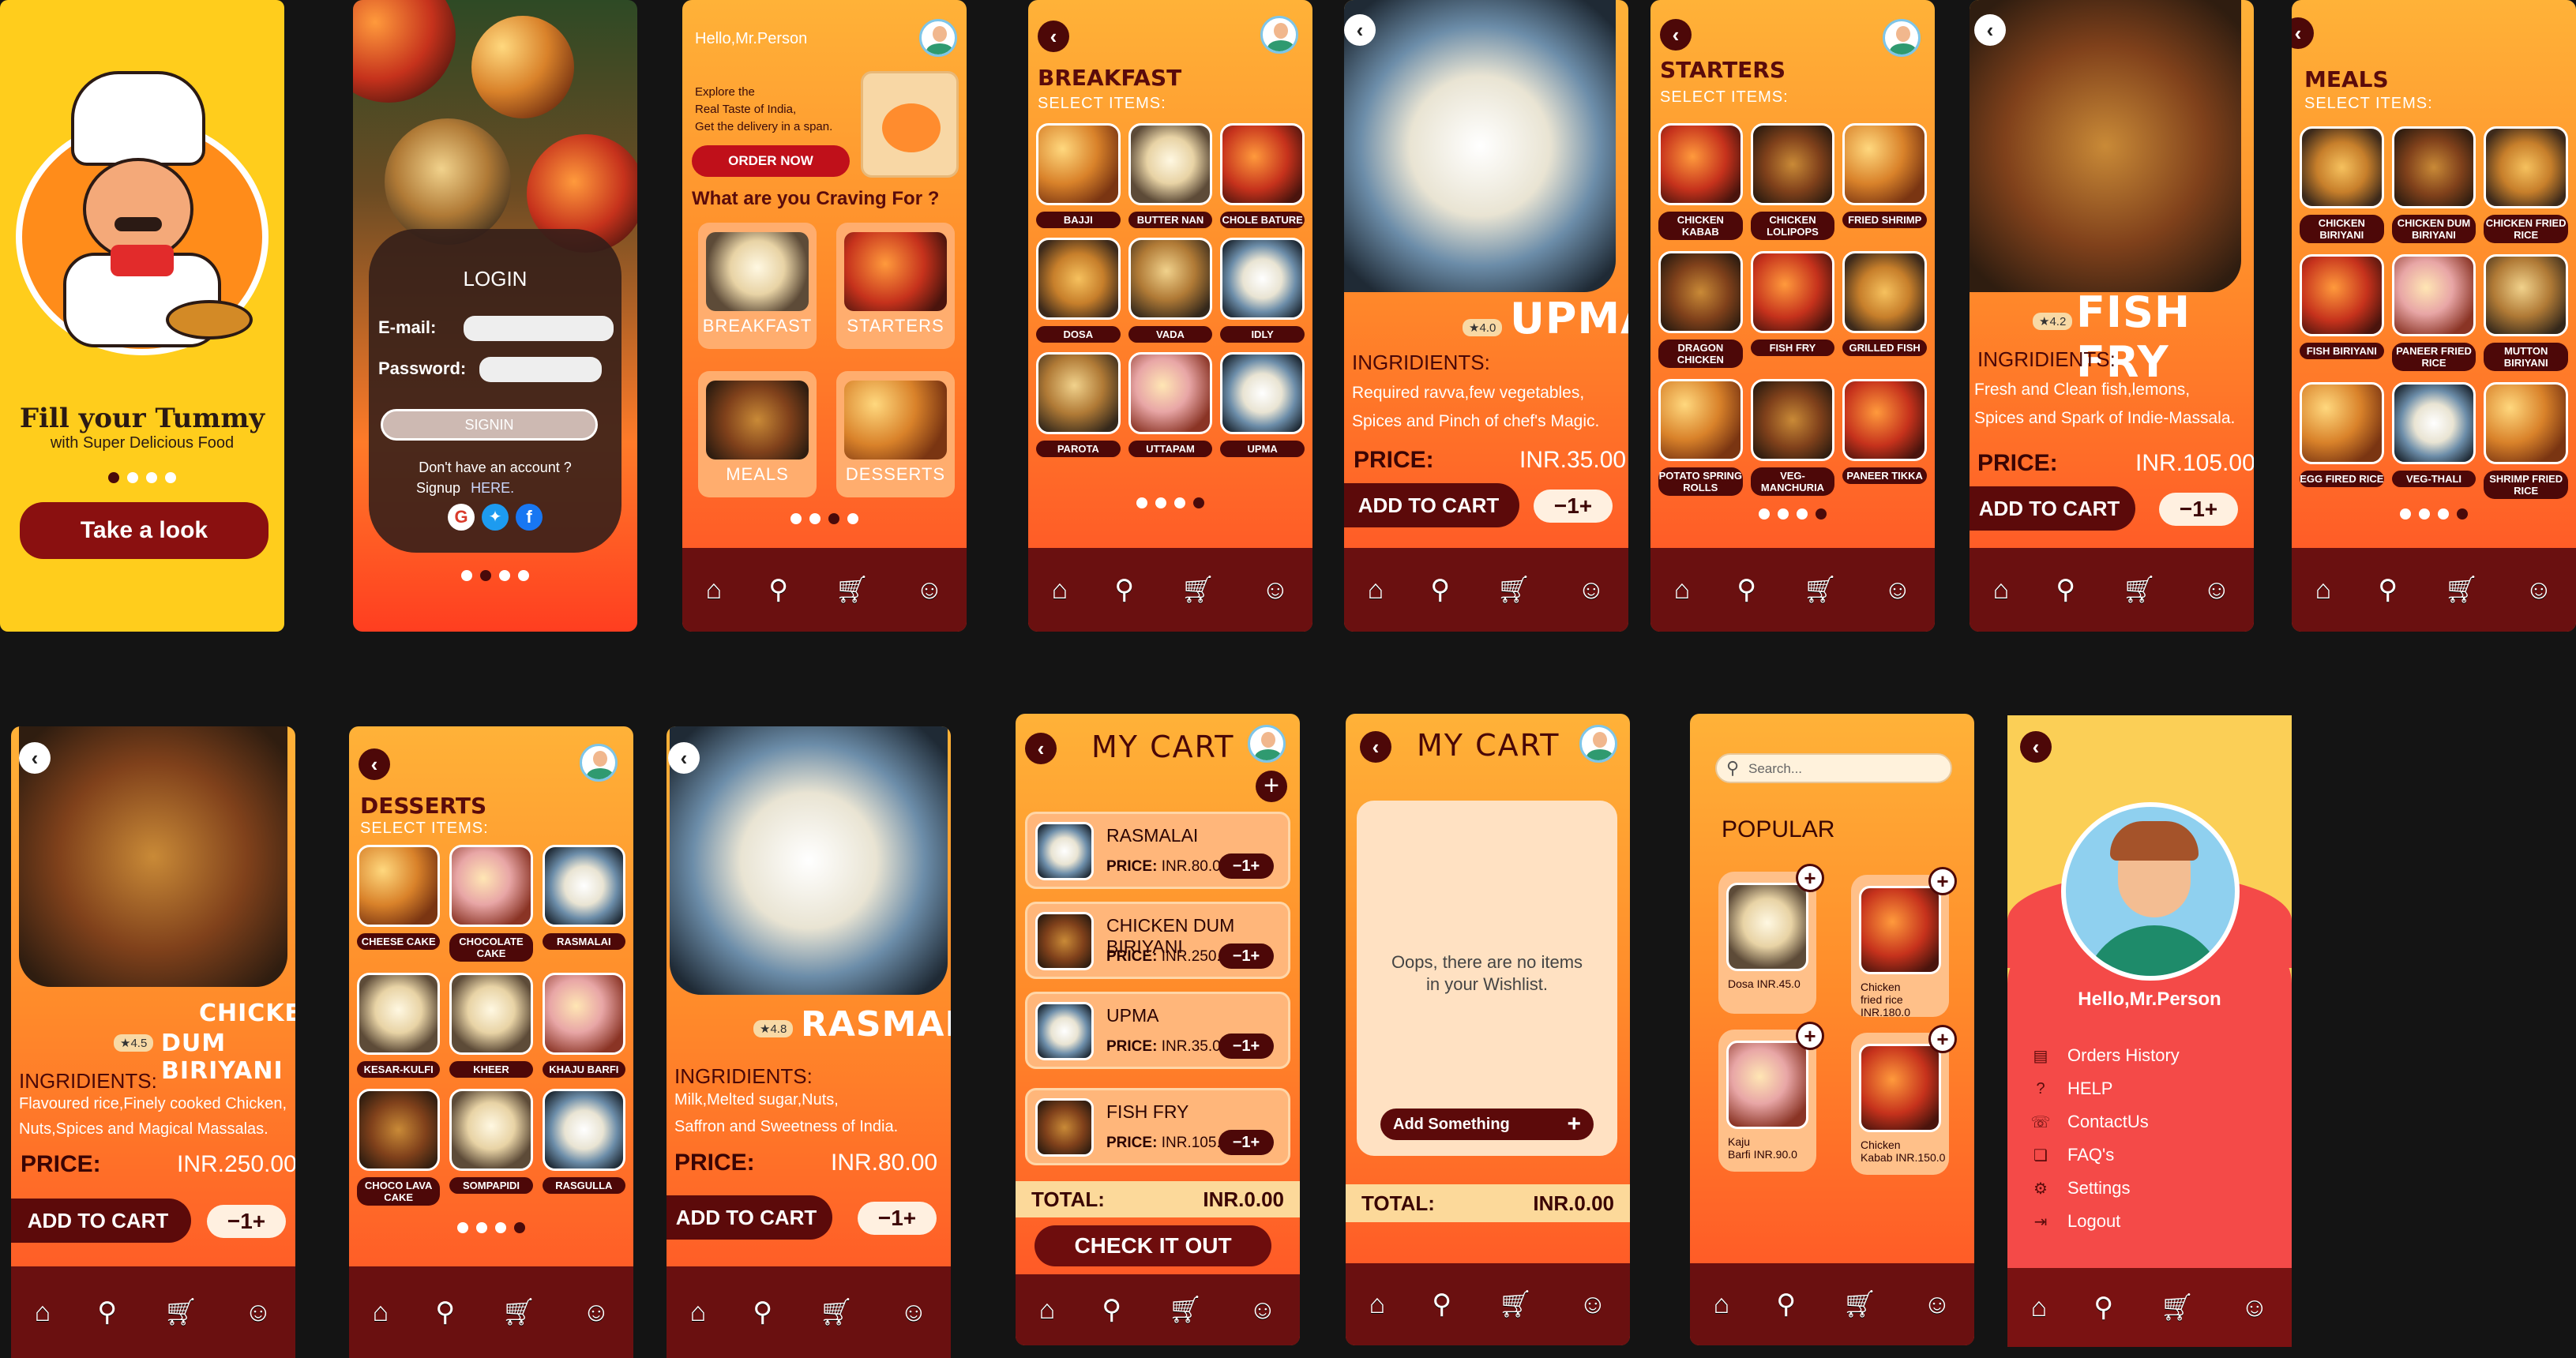  Describe the element at coordinates (1904, 943) in the screenshot. I see `popular-item: + Chicken fried rice INR.180.0` at that location.